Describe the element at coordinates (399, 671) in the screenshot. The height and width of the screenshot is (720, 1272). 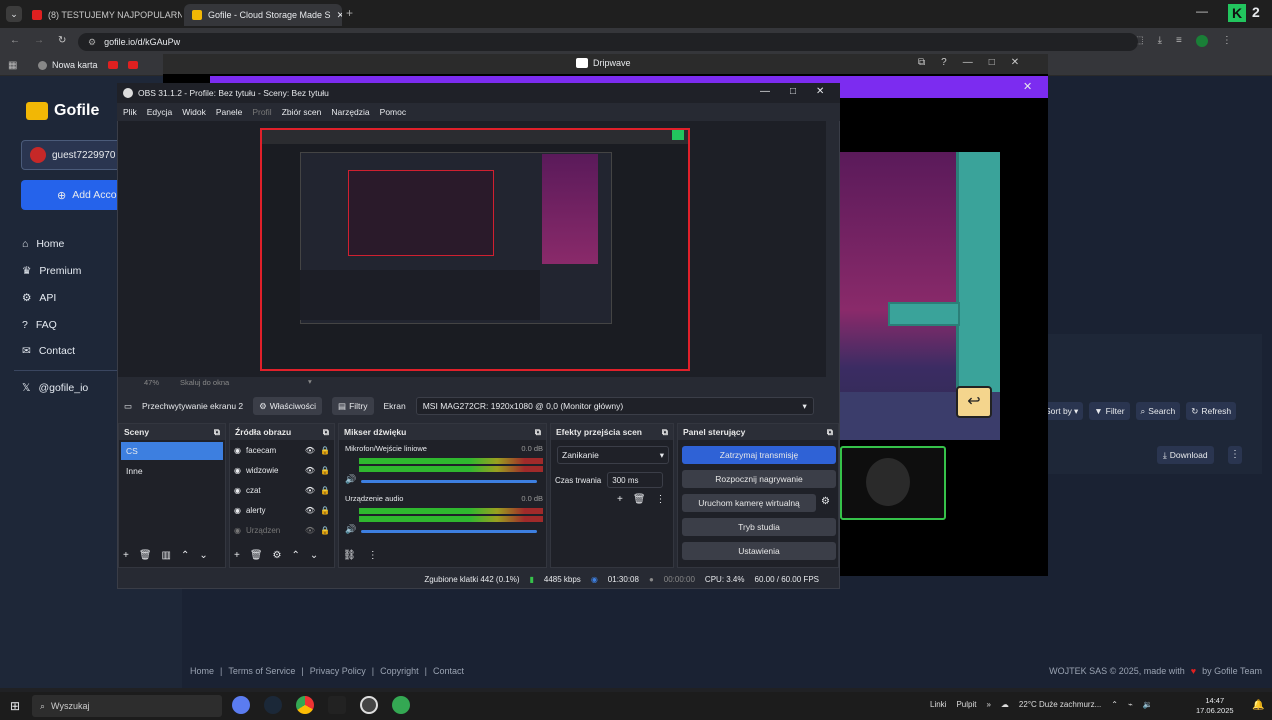
I see `footer-link-copyright: Copyright` at that location.